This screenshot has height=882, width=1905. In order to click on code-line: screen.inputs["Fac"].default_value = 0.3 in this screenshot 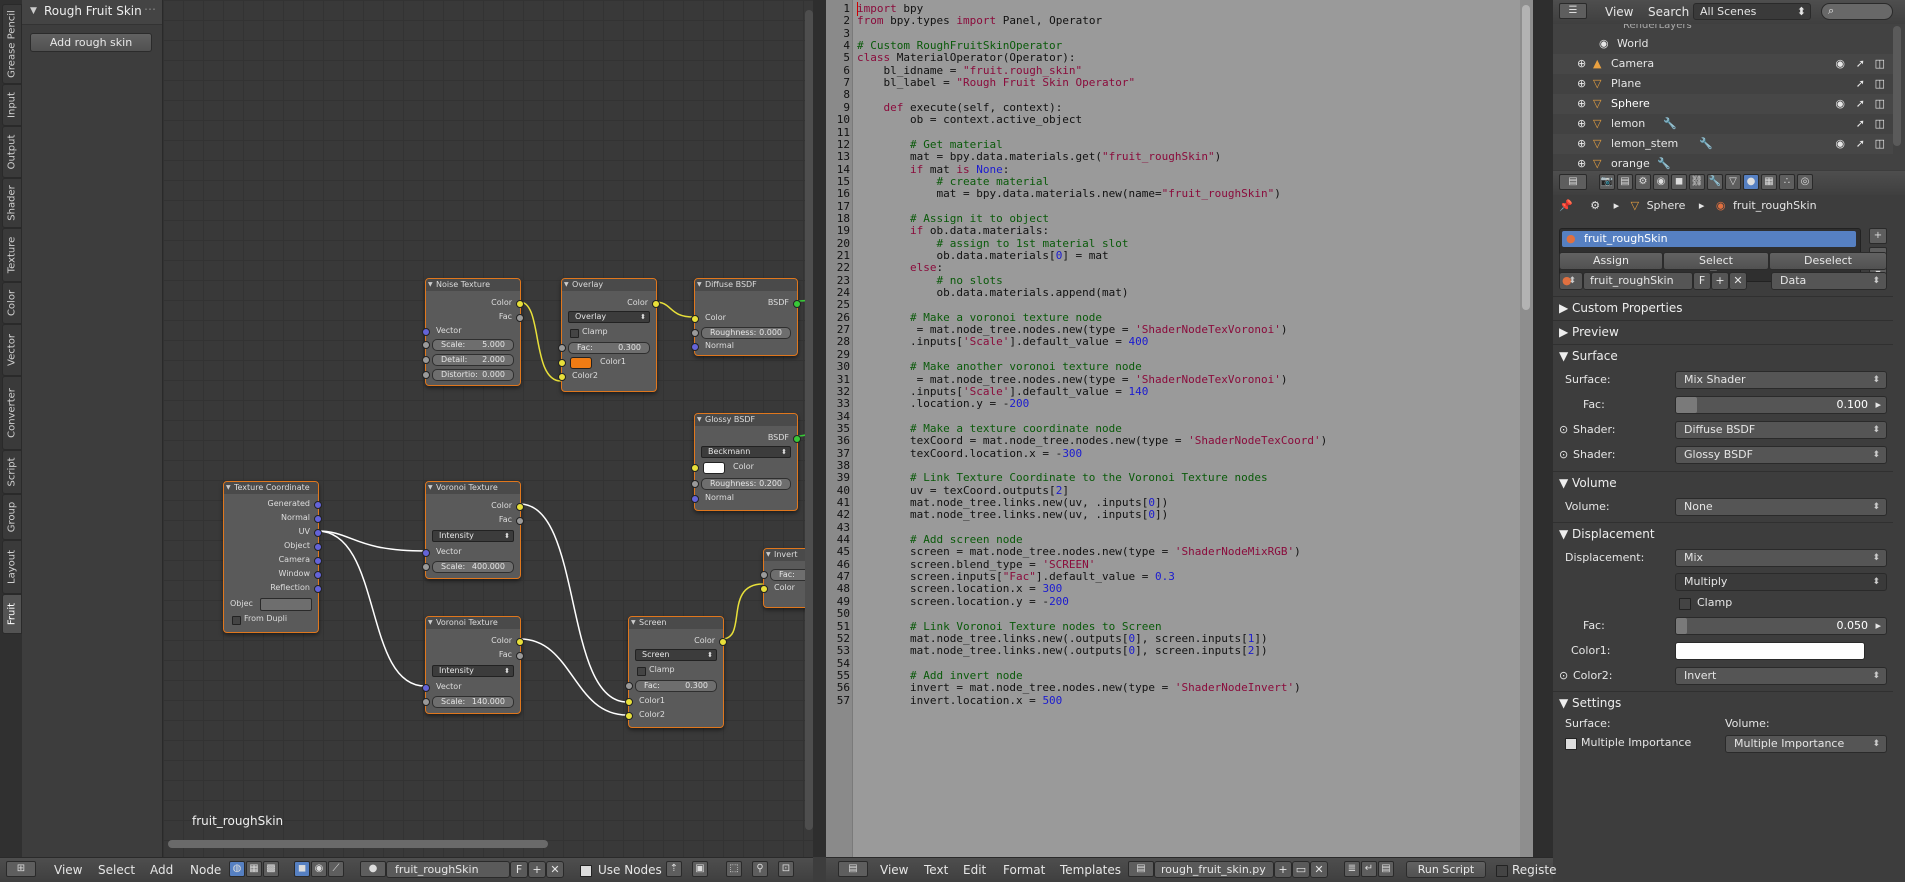, I will do `click(1016, 576)`.